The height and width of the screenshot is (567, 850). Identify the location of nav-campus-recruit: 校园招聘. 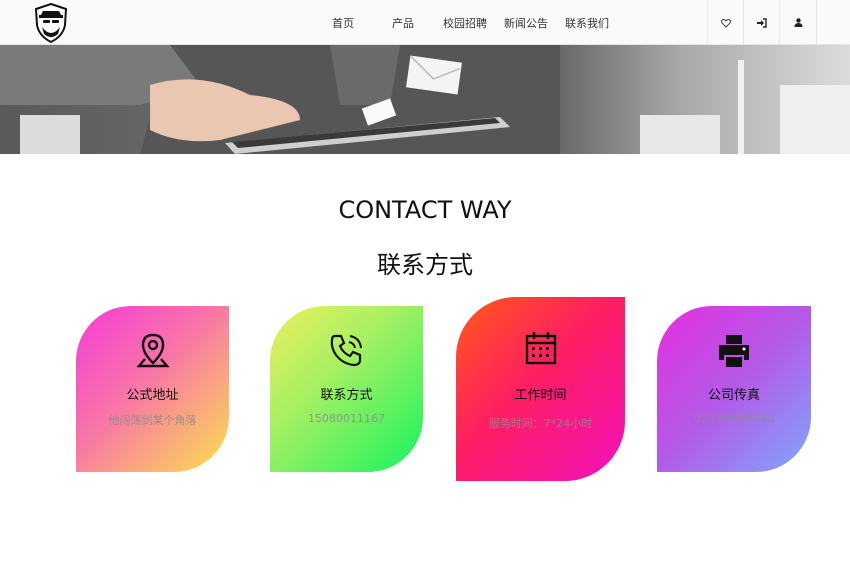
(473, 23).